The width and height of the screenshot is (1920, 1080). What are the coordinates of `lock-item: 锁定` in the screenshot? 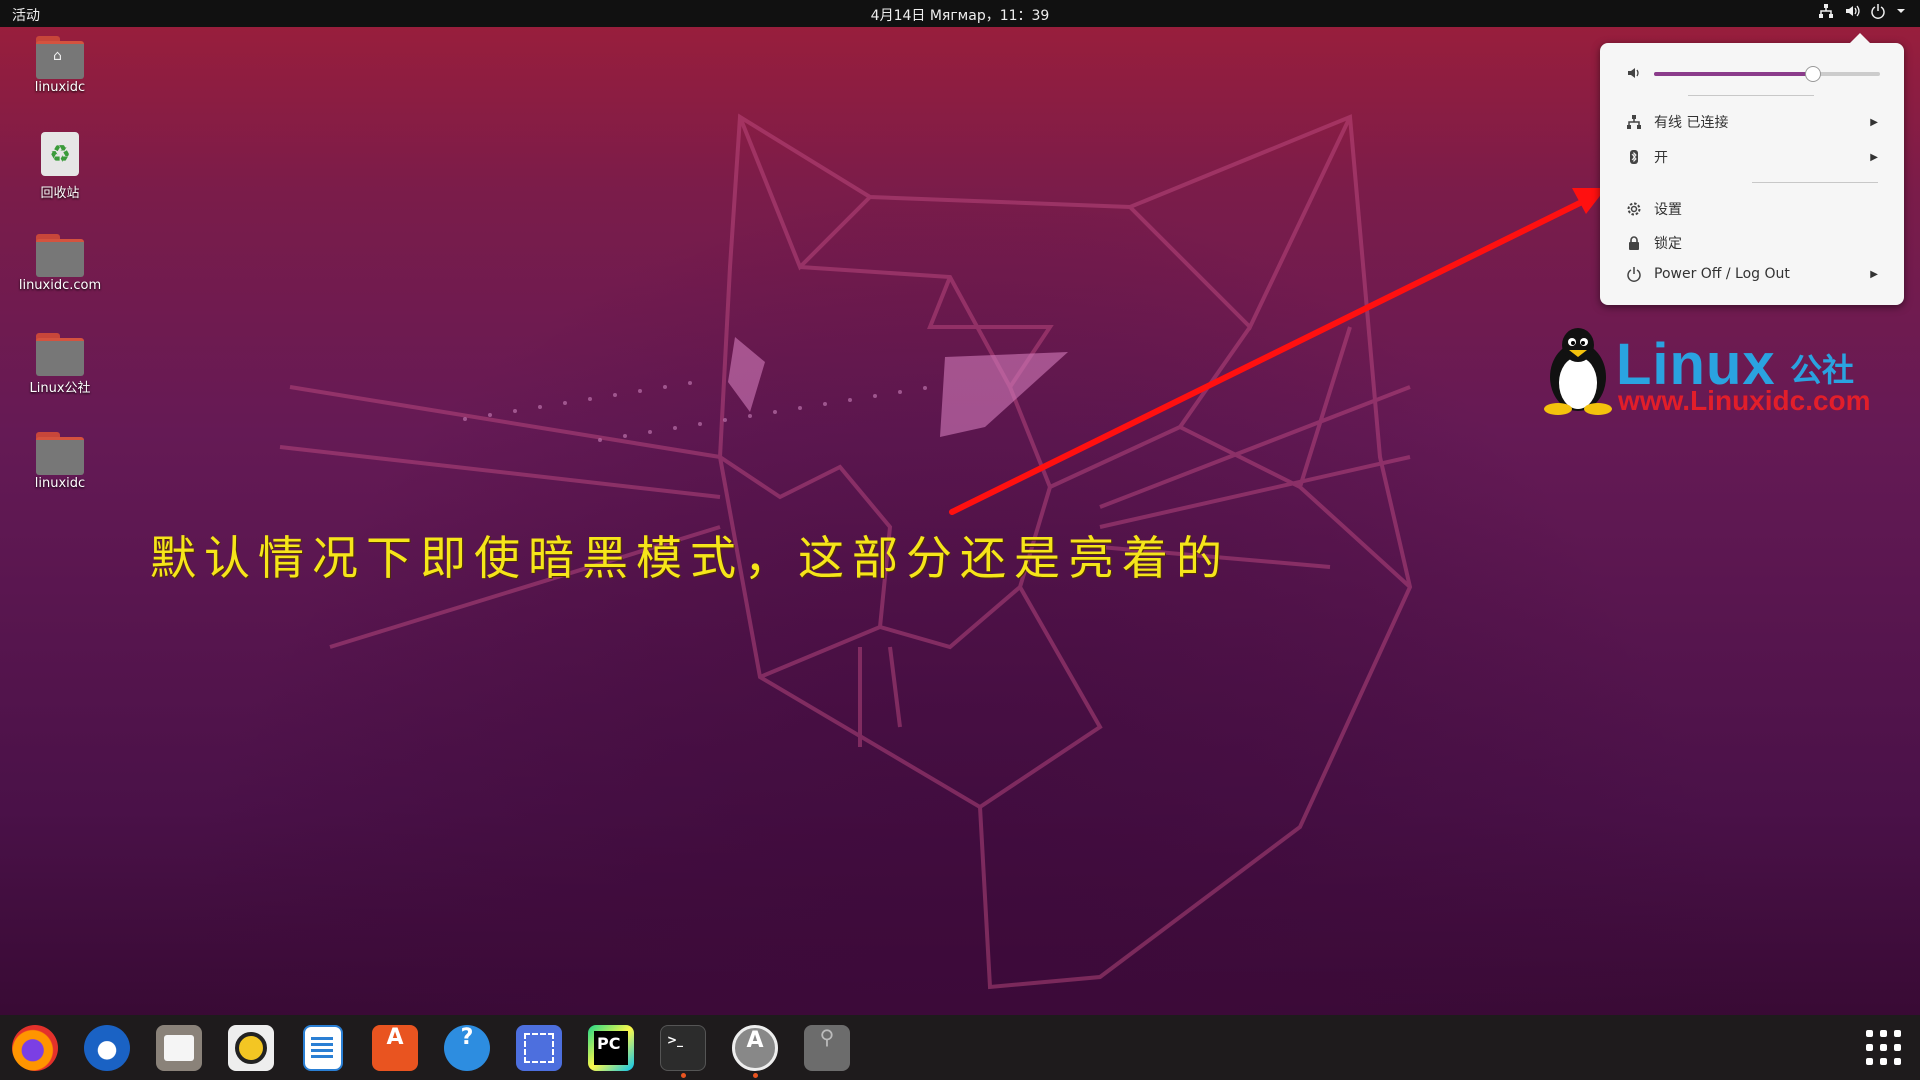 It's located at (1752, 243).